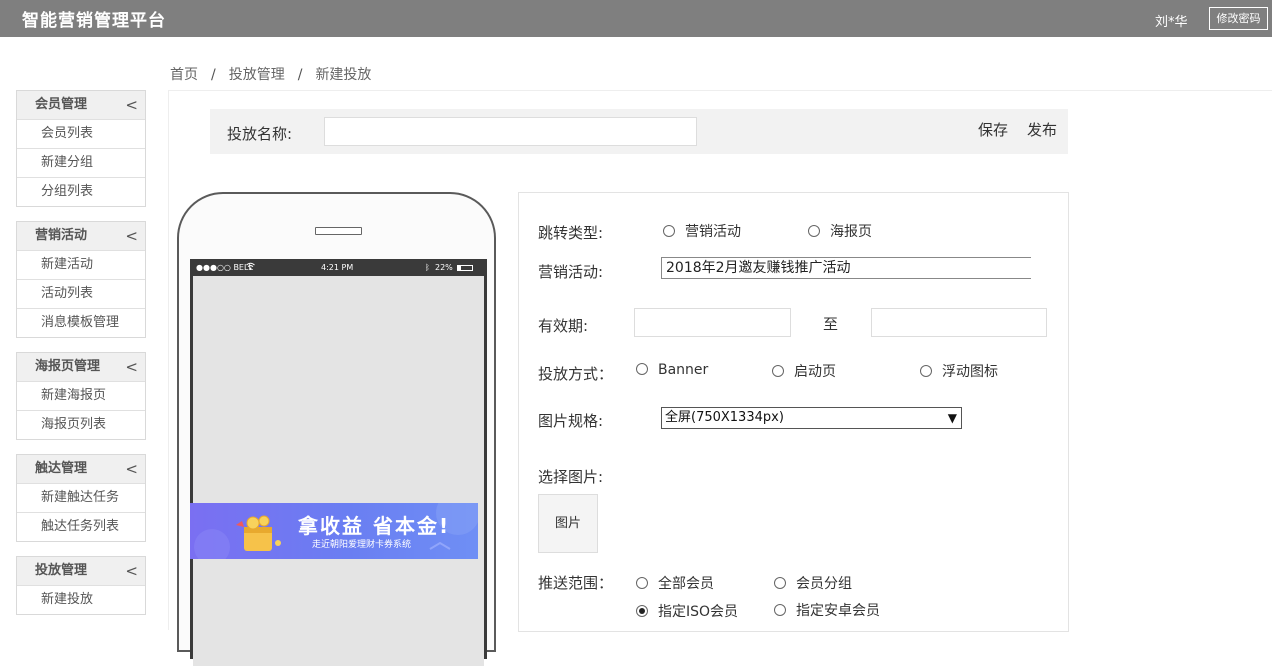  I want to click on sidebar-item-new-poster: 新建海报页, so click(81, 395).